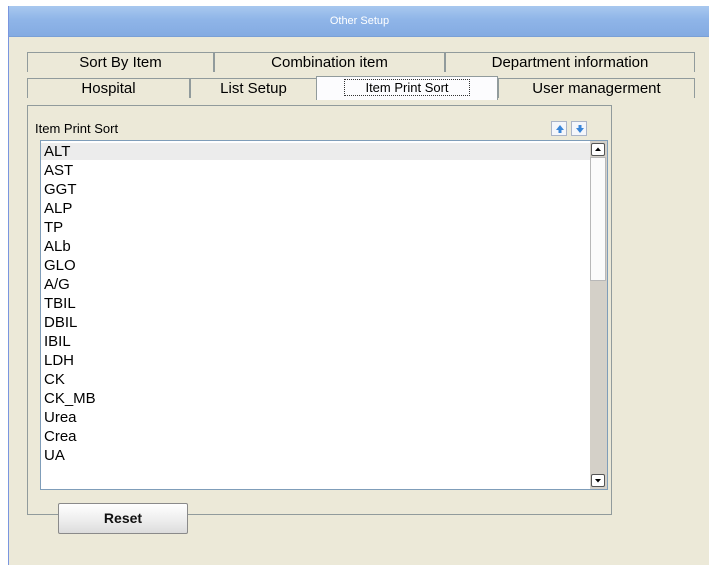  What do you see at coordinates (315, 398) in the screenshot?
I see `list-item: CK_MB` at bounding box center [315, 398].